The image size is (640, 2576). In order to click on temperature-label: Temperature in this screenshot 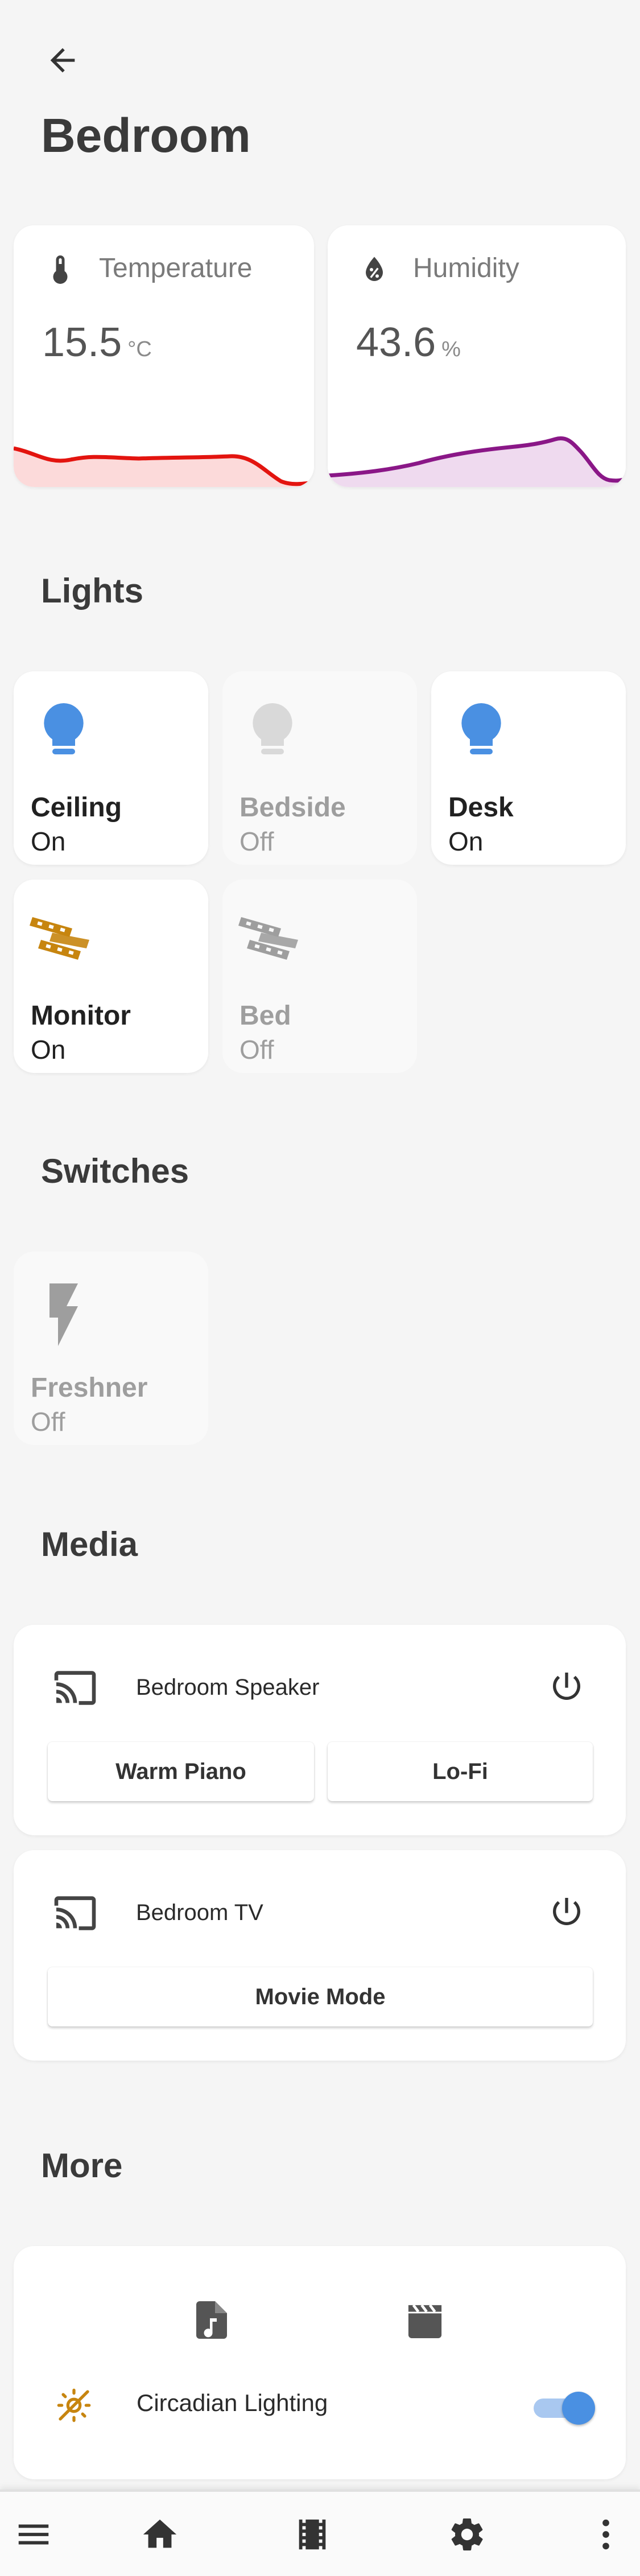, I will do `click(176, 268)`.